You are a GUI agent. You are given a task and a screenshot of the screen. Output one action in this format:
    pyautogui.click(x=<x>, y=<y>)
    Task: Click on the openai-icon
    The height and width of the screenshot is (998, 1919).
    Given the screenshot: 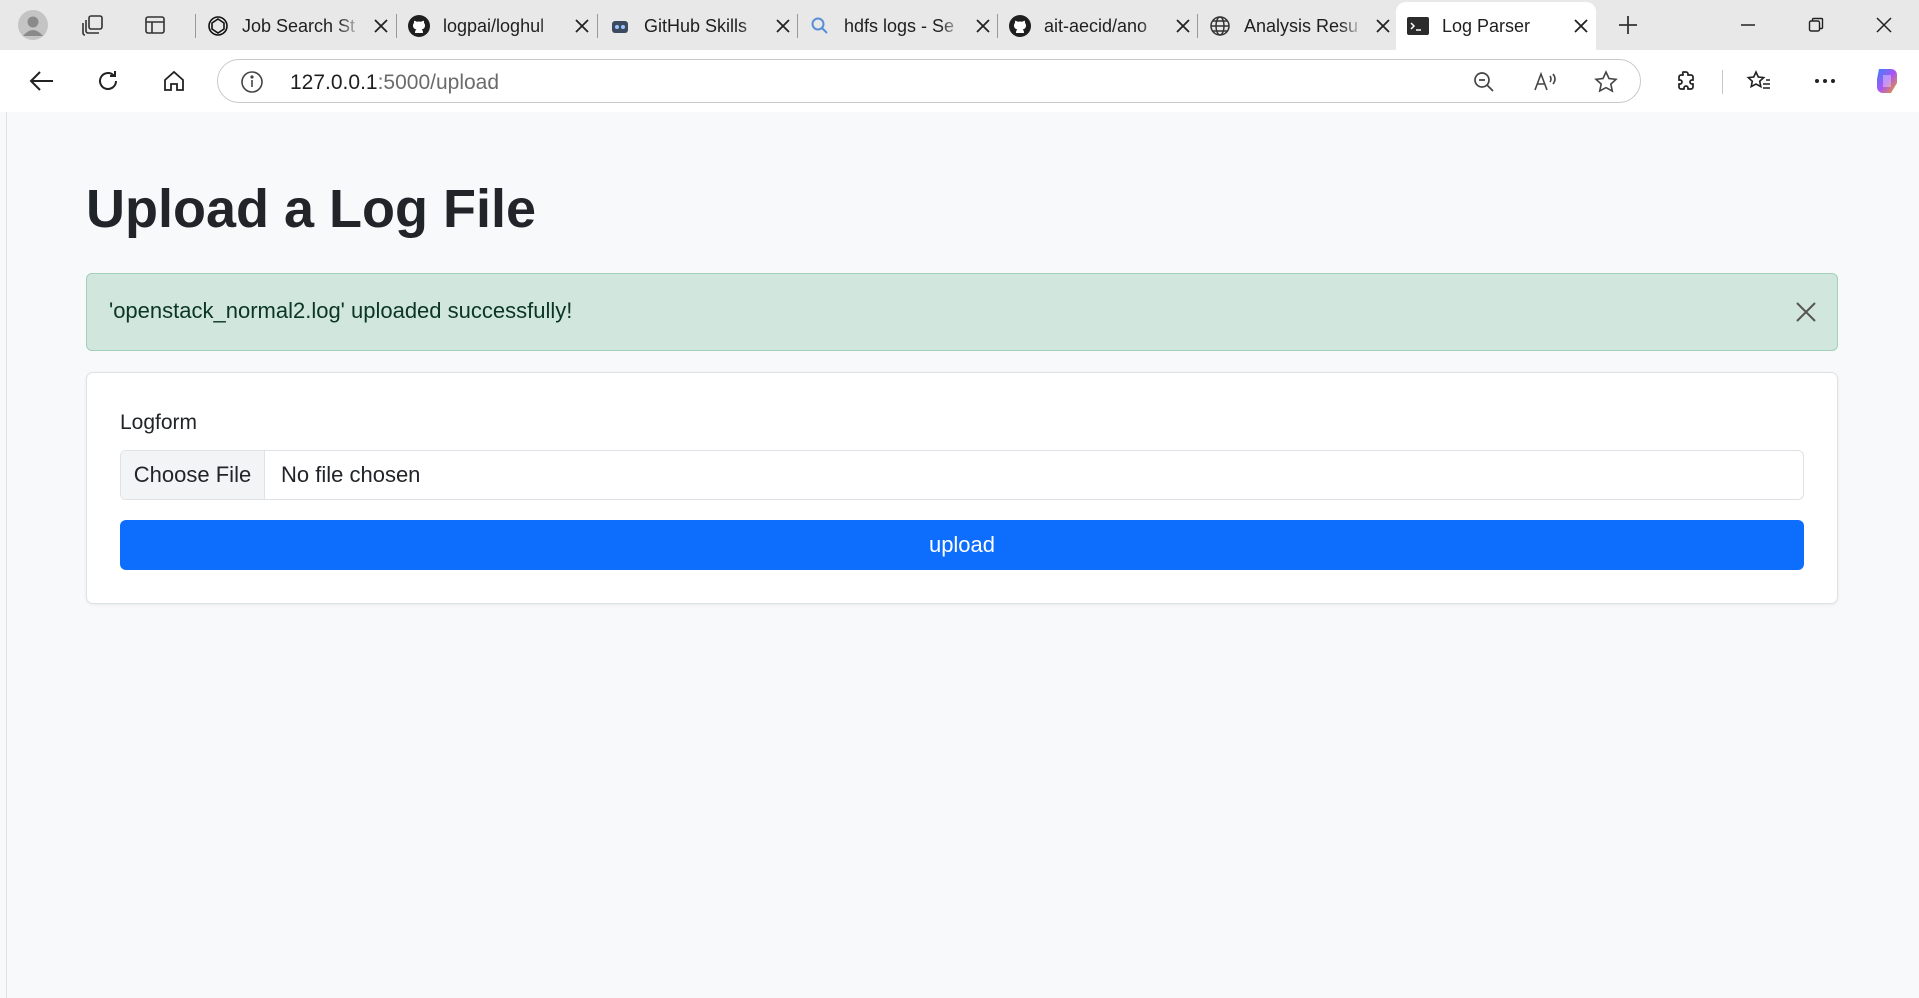 What is the action you would take?
    pyautogui.click(x=218, y=26)
    